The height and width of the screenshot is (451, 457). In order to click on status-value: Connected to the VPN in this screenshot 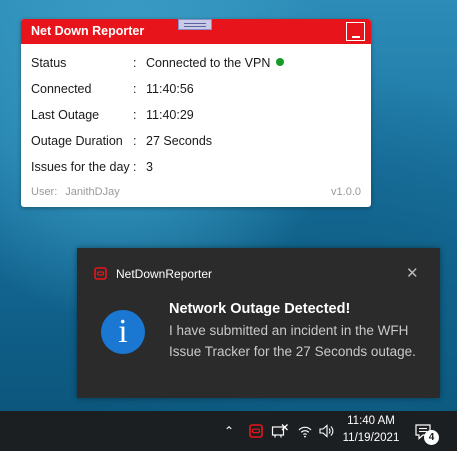, I will do `click(208, 63)`.